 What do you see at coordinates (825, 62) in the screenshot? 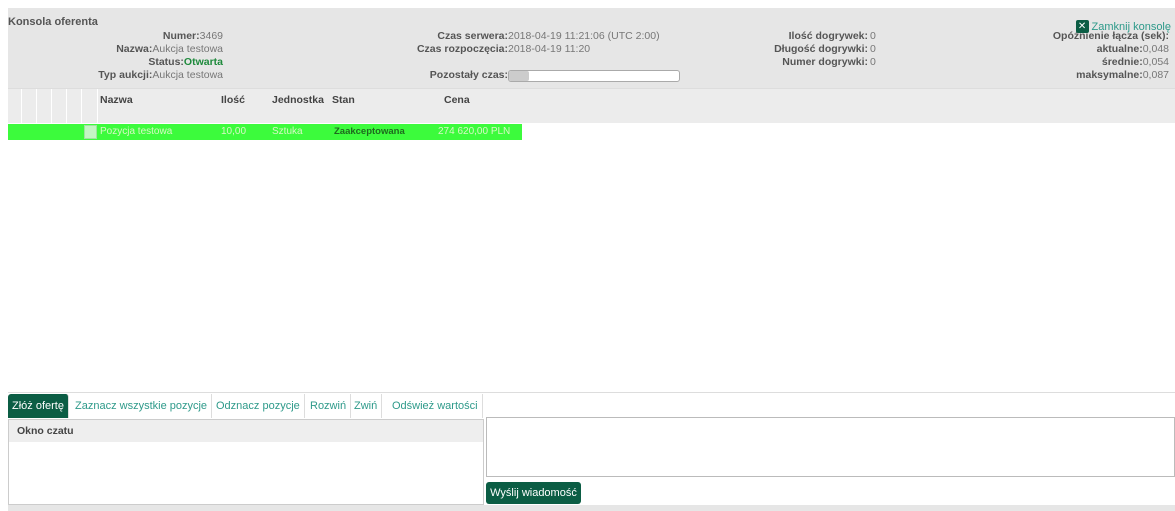
I see `overtime-number-label: Numer dogrywki:` at bounding box center [825, 62].